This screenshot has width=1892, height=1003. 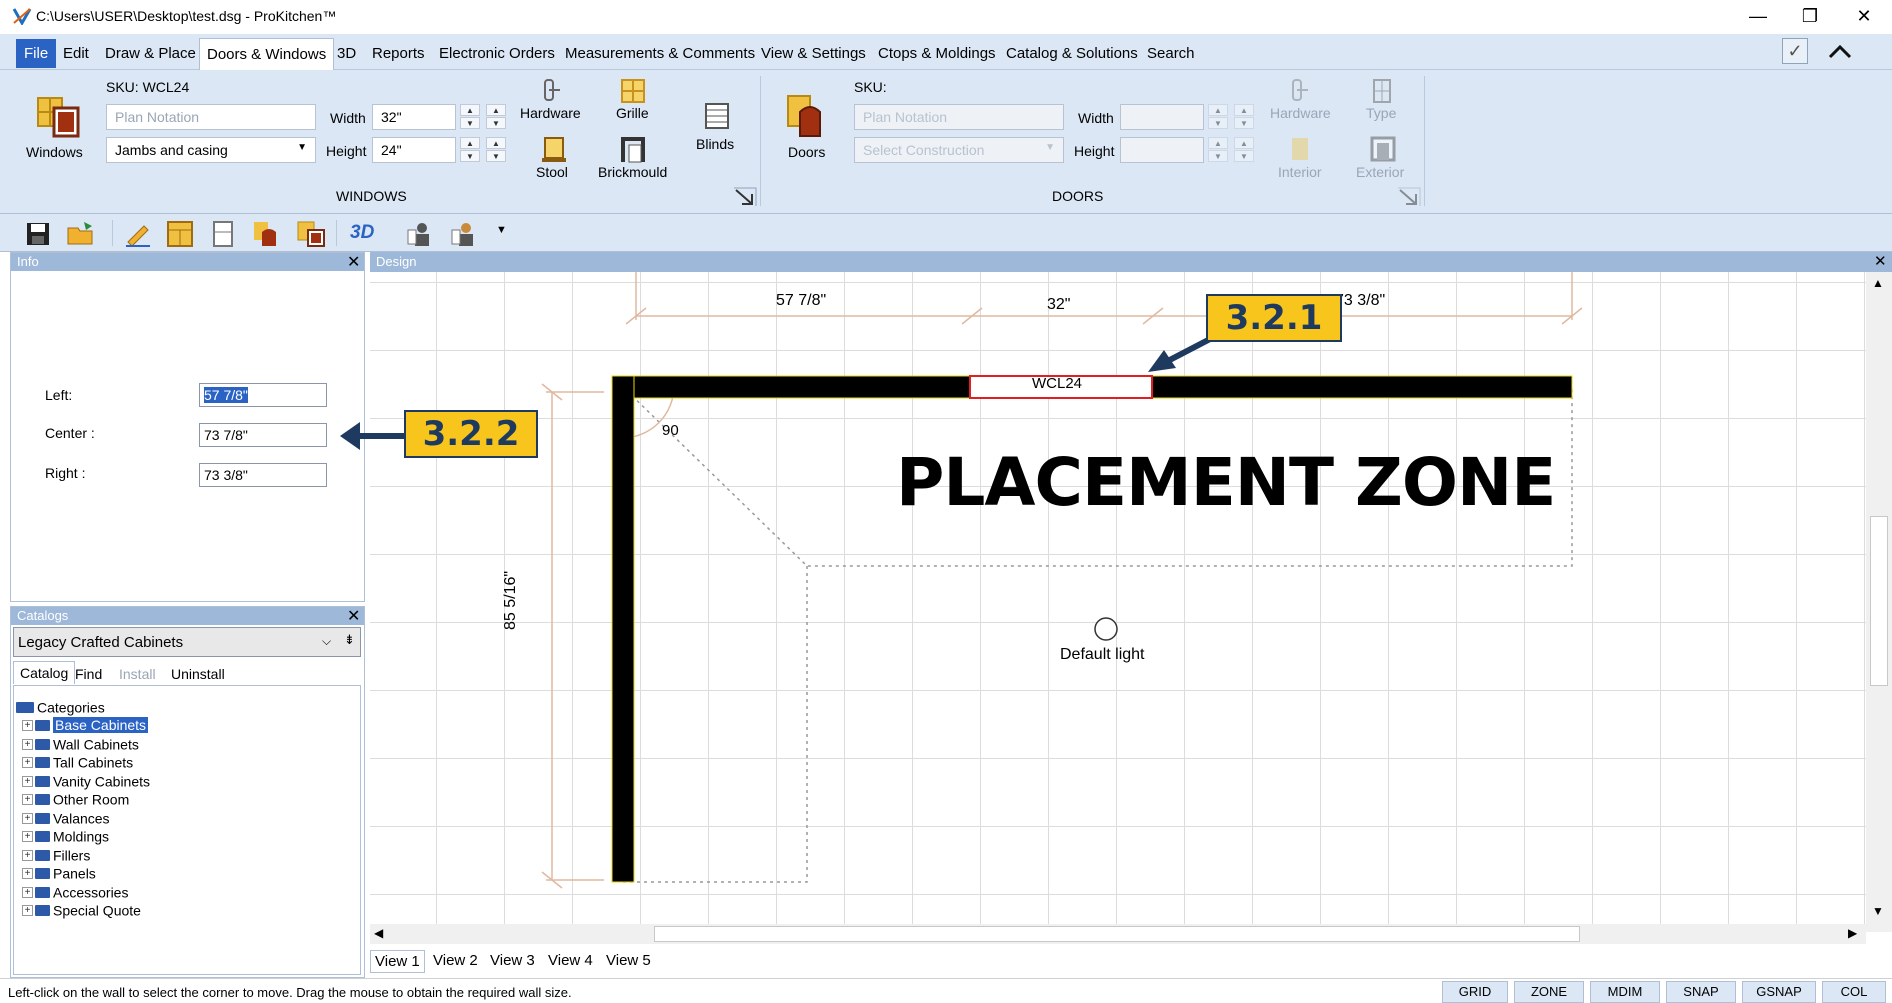 What do you see at coordinates (1854, 992) in the screenshot?
I see `col-toggle: COL` at bounding box center [1854, 992].